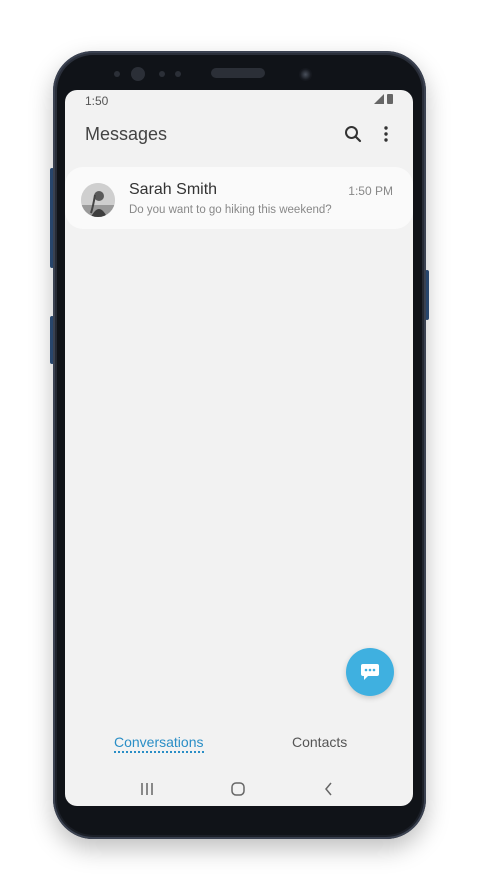 This screenshot has height=891, width=477. Describe the element at coordinates (126, 134) in the screenshot. I see `page-title: Messages` at that location.